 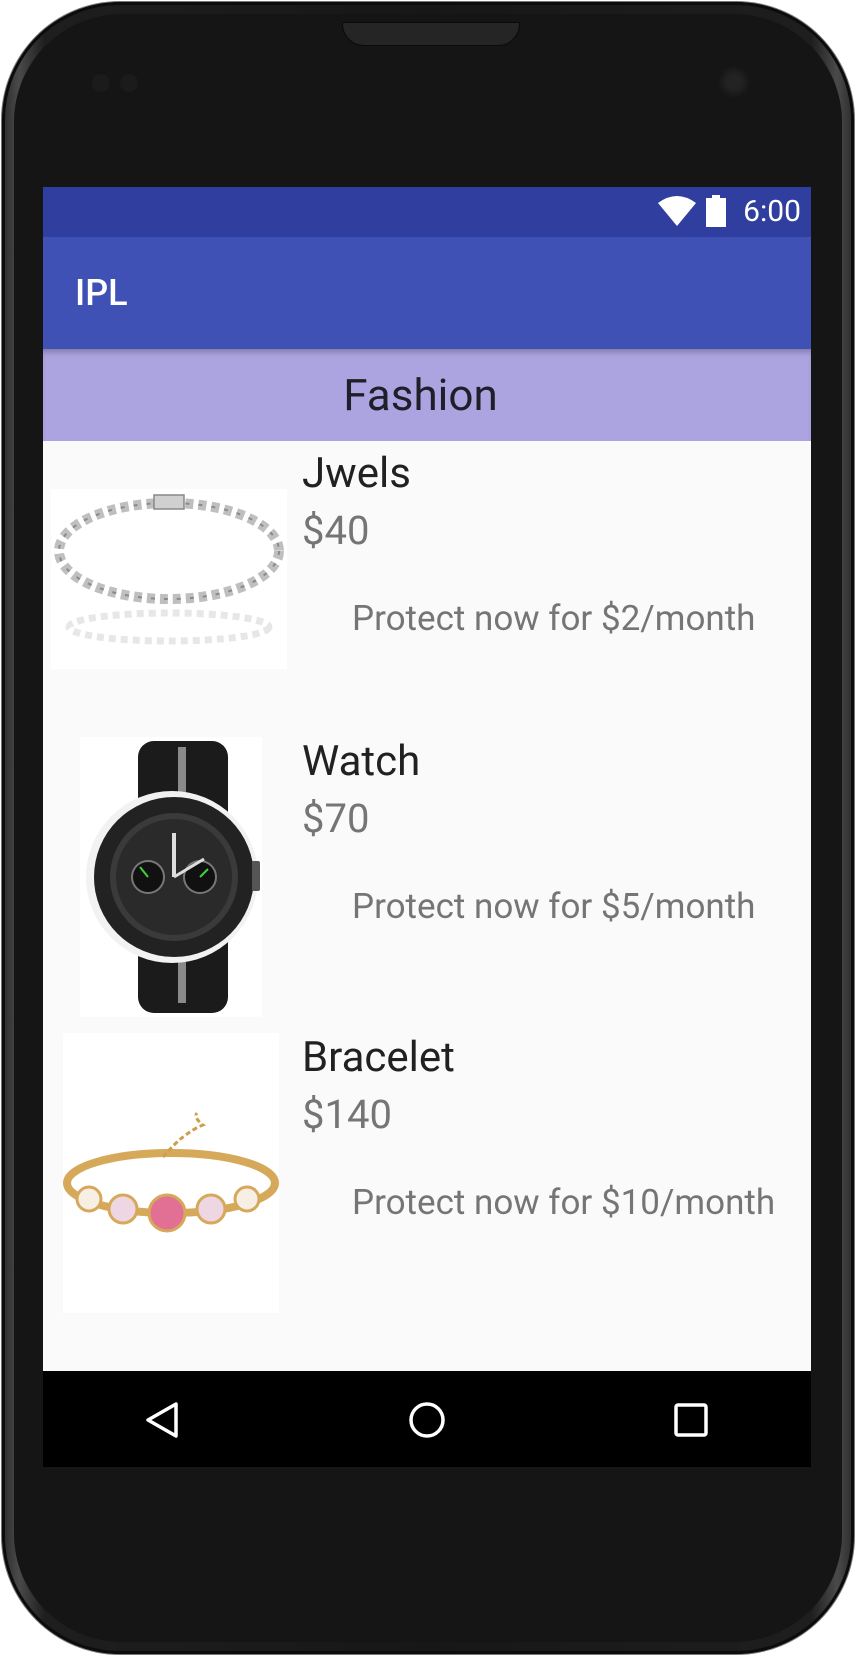 What do you see at coordinates (563, 1203) in the screenshot?
I see `protect-link: Protect now for $10/month` at bounding box center [563, 1203].